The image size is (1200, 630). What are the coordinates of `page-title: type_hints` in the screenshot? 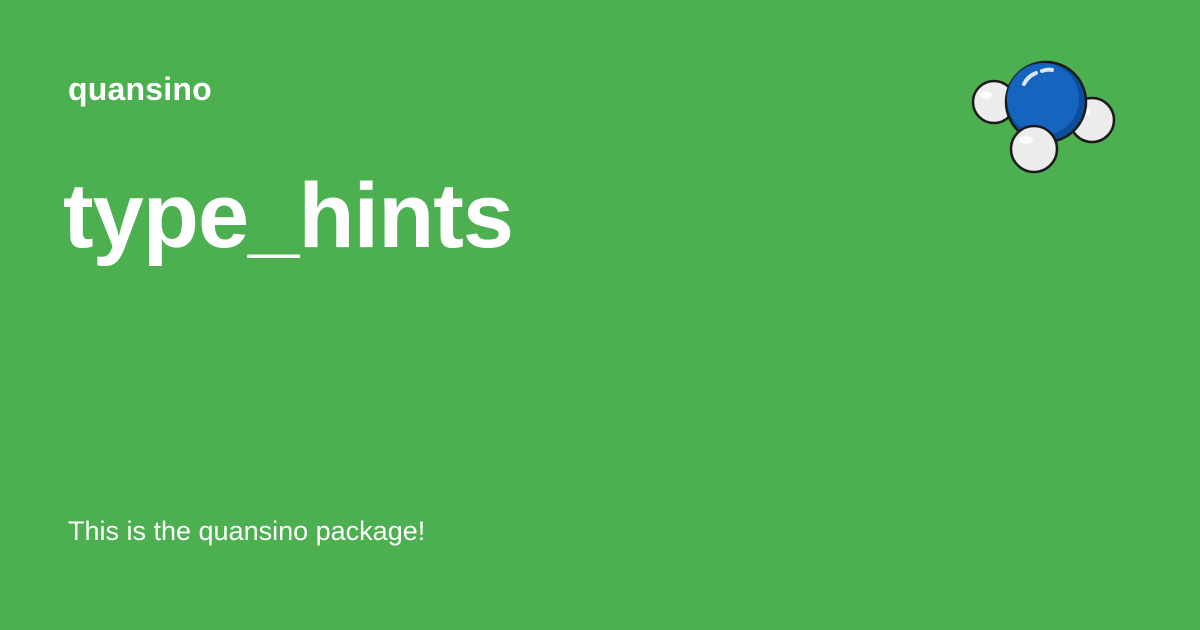 It's located at (288, 216).